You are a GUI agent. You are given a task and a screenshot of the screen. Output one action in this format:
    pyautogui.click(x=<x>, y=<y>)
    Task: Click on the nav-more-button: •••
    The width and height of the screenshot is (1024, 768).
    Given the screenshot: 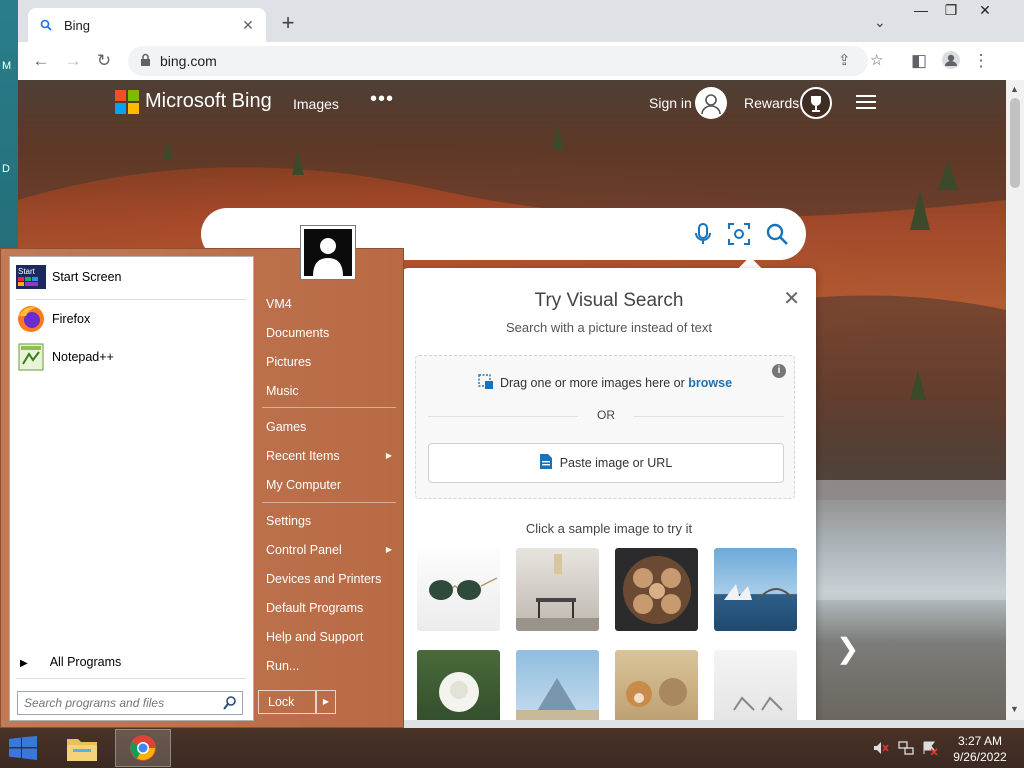 What is the action you would take?
    pyautogui.click(x=382, y=99)
    